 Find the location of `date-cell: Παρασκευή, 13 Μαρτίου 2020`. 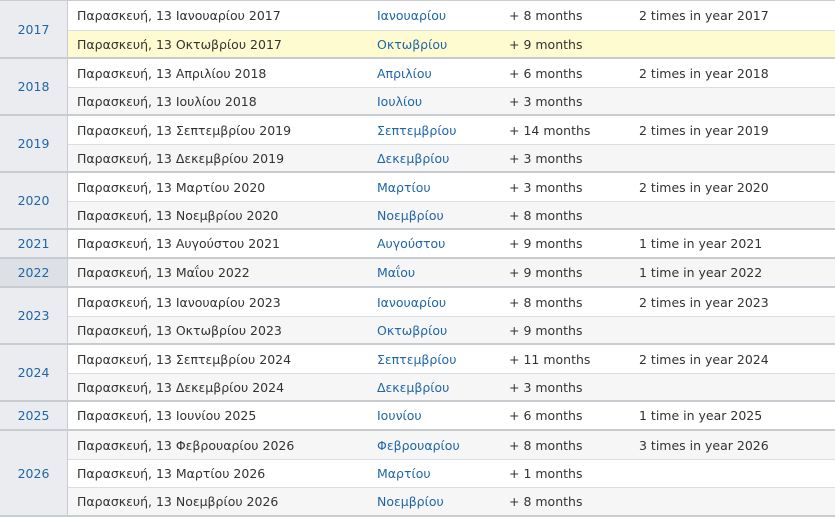

date-cell: Παρασκευή, 13 Μαρτίου 2020 is located at coordinates (171, 187).